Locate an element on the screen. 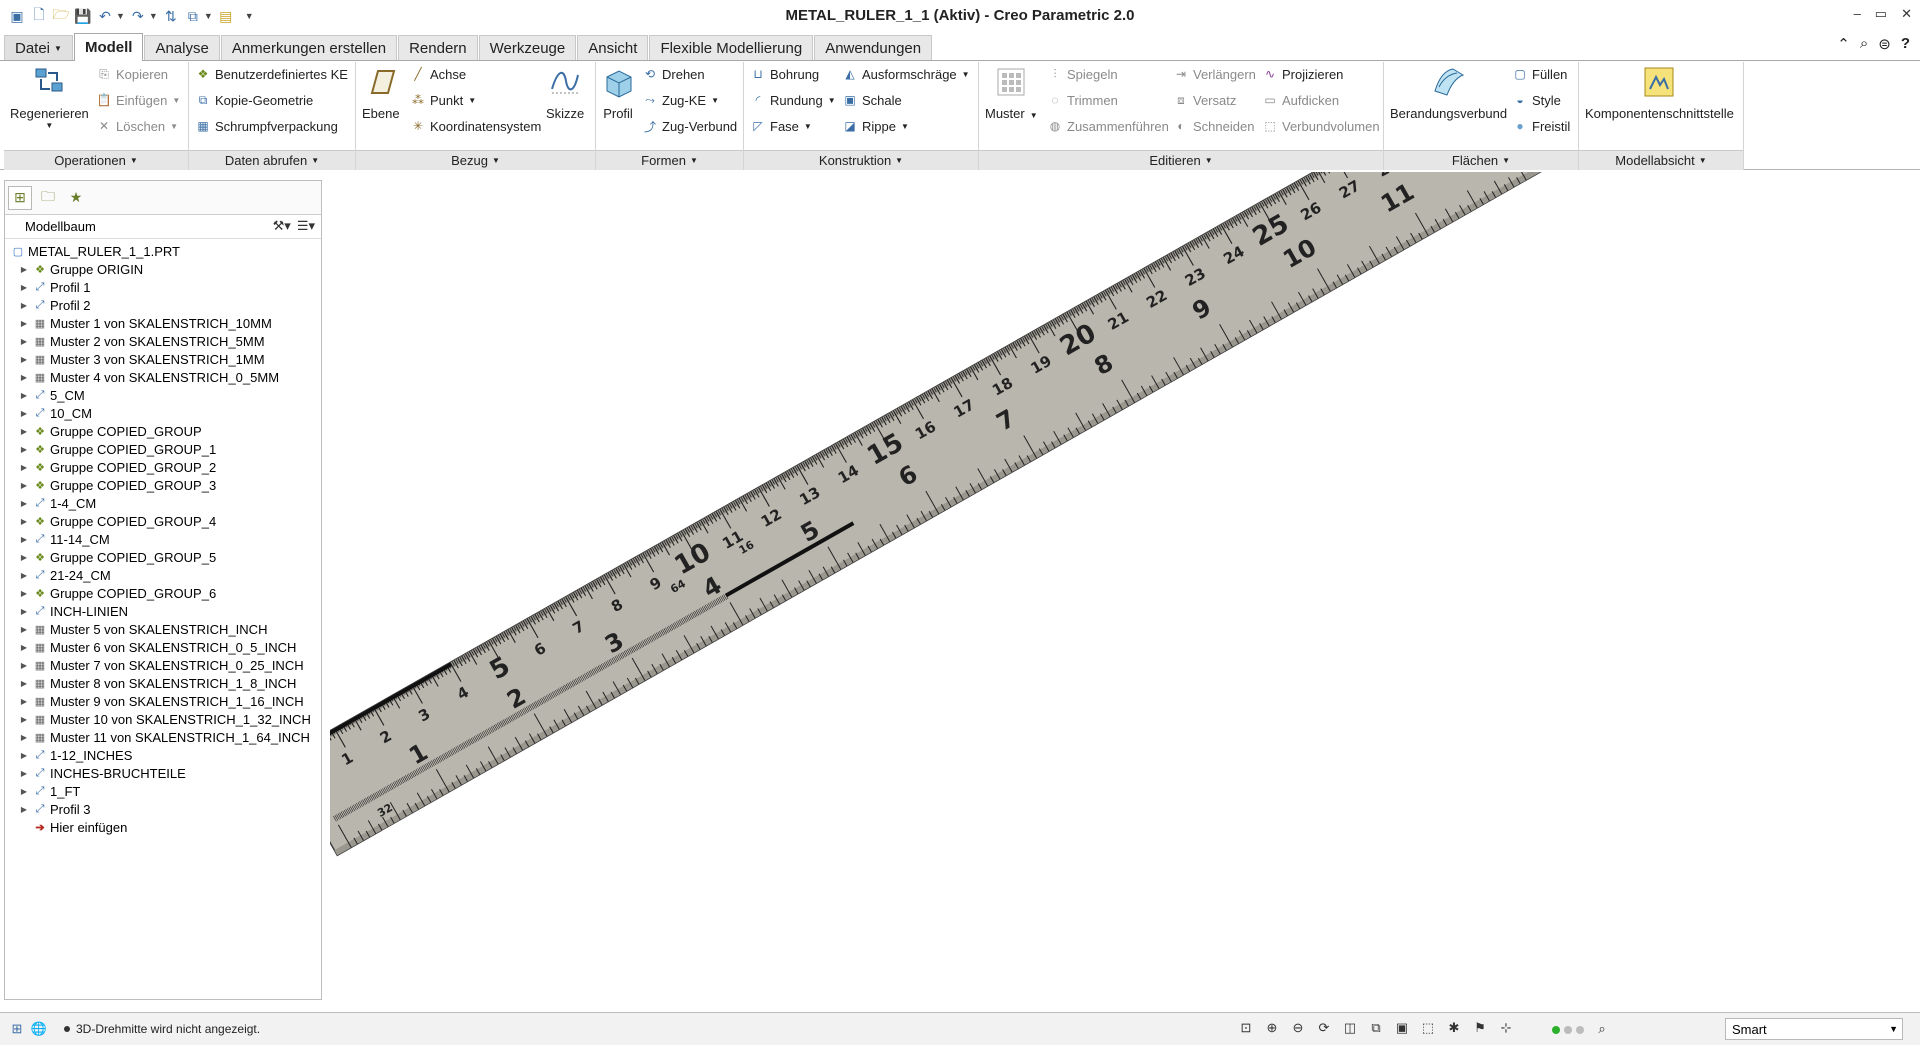 Image resolution: width=1920 pixels, height=1045 pixels. group-footer-bezug: Bezug ▼ is located at coordinates (475, 160).